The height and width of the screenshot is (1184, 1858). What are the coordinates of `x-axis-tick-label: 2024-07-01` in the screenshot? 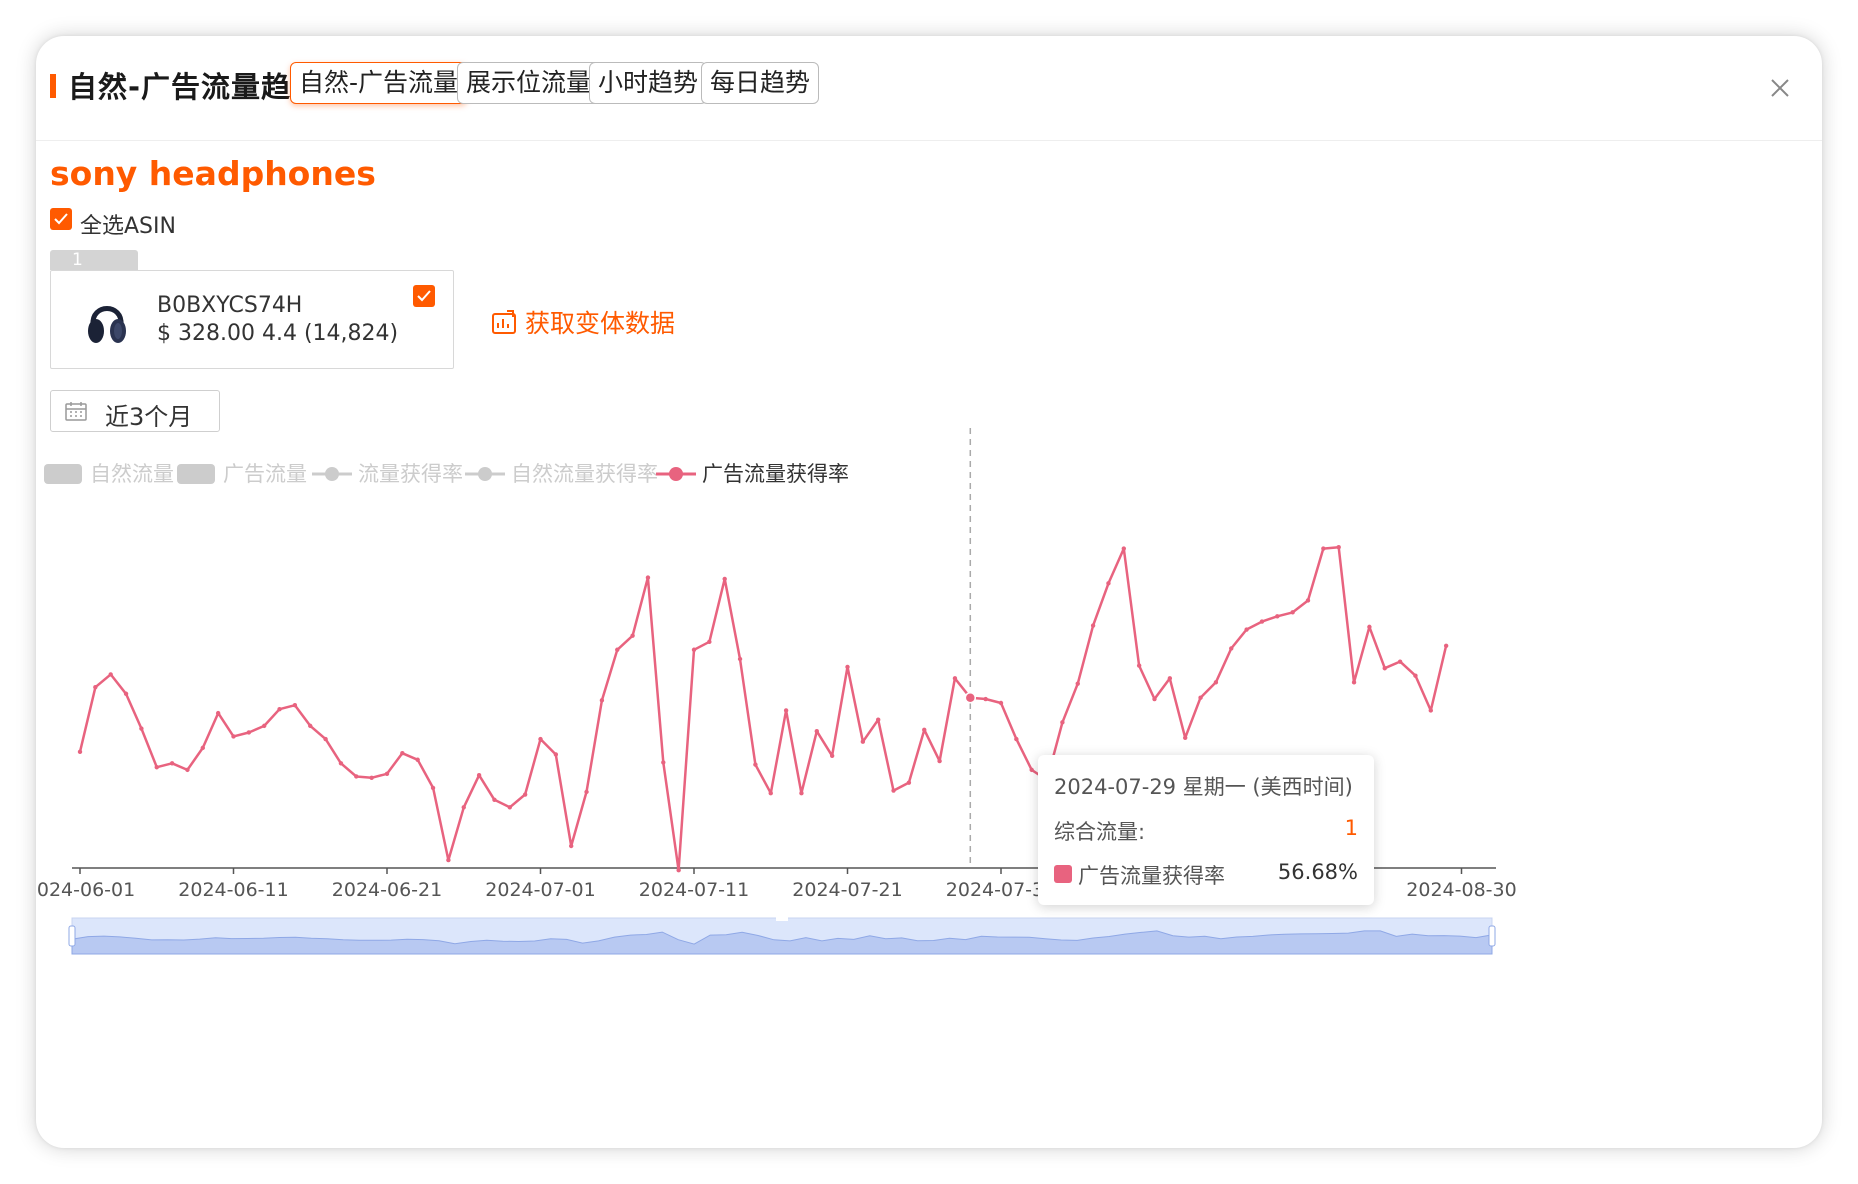 It's located at (540, 890).